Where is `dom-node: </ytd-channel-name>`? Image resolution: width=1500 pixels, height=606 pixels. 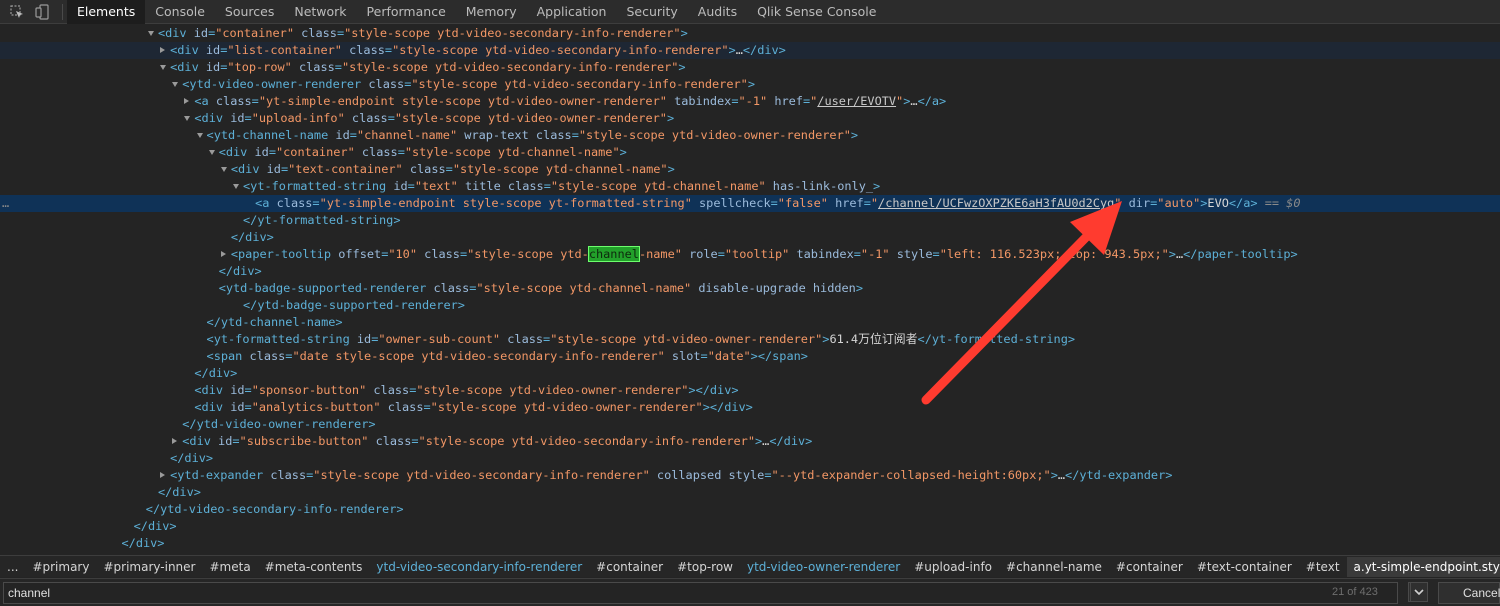
dom-node: </ytd-channel-name> is located at coordinates (750, 322).